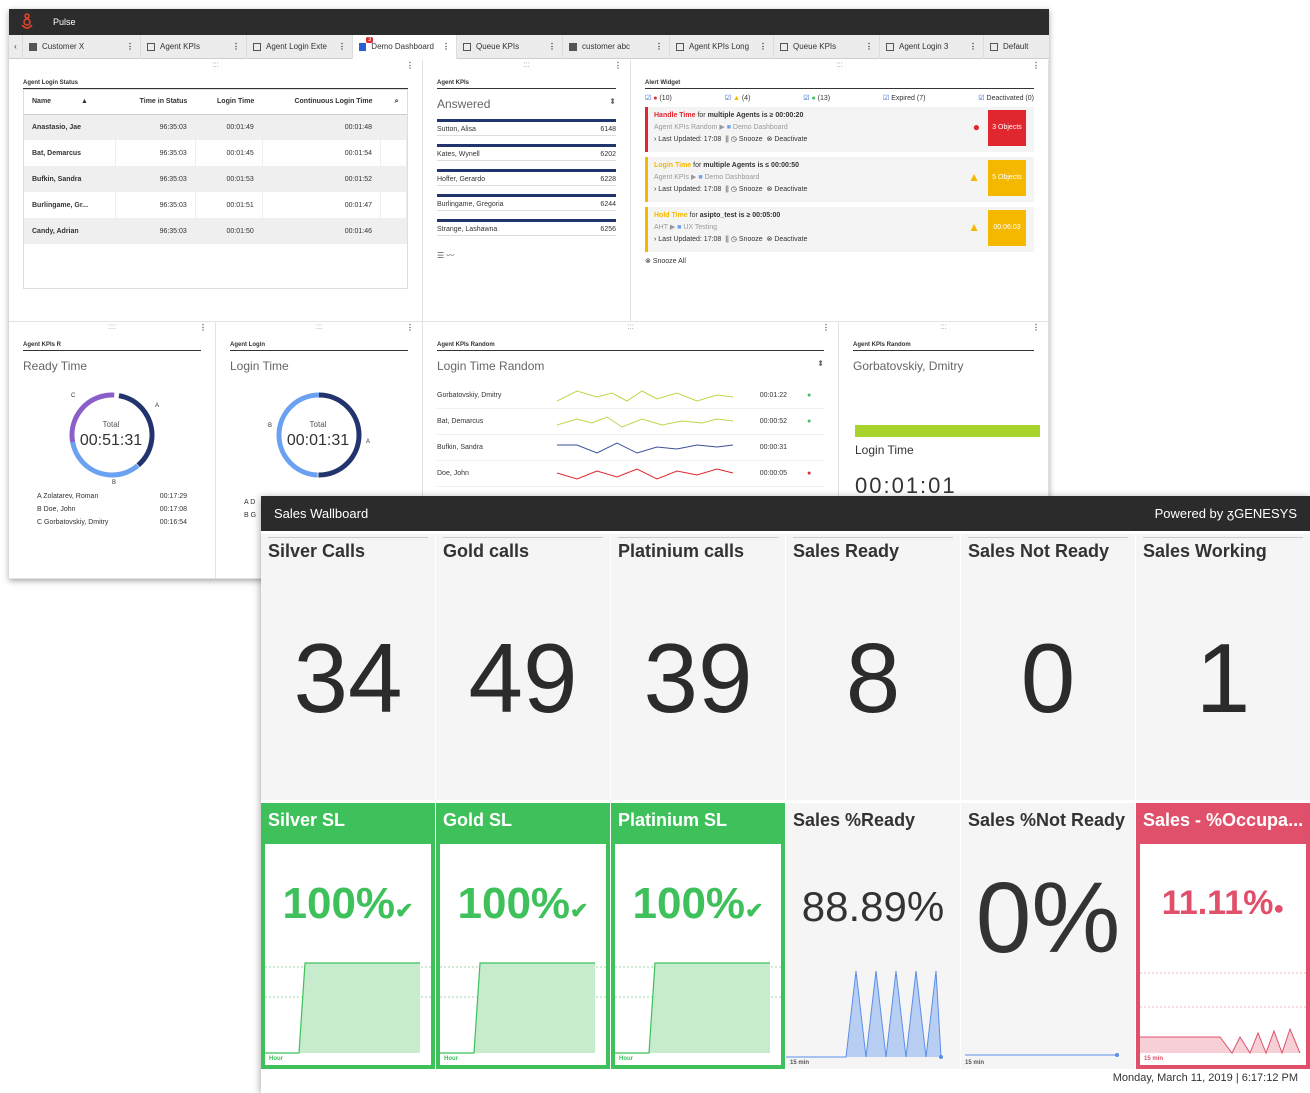 The width and height of the screenshot is (1310, 1093). I want to click on kpi-tile: Sales %Ready 88.89% 15 min, so click(873, 936).